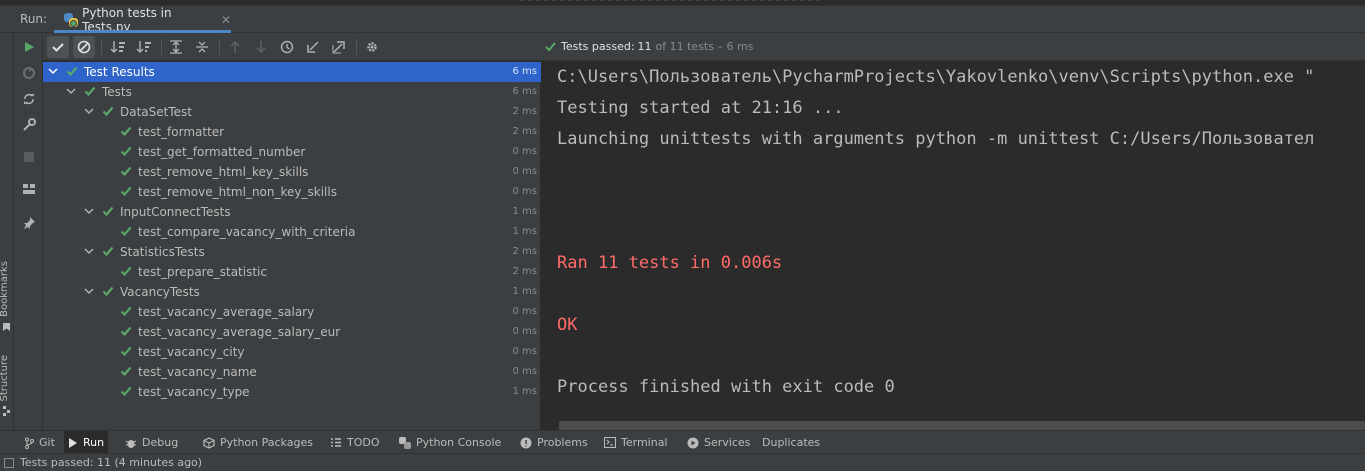 This screenshot has height=471, width=1365. Describe the element at coordinates (28, 98) in the screenshot. I see `toggle-auto-test-icon` at that location.